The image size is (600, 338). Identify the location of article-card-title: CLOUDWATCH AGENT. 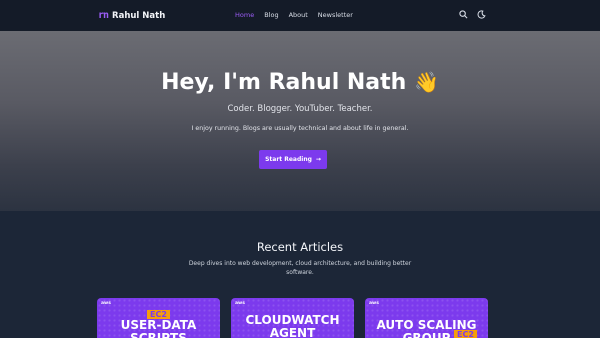
(292, 325).